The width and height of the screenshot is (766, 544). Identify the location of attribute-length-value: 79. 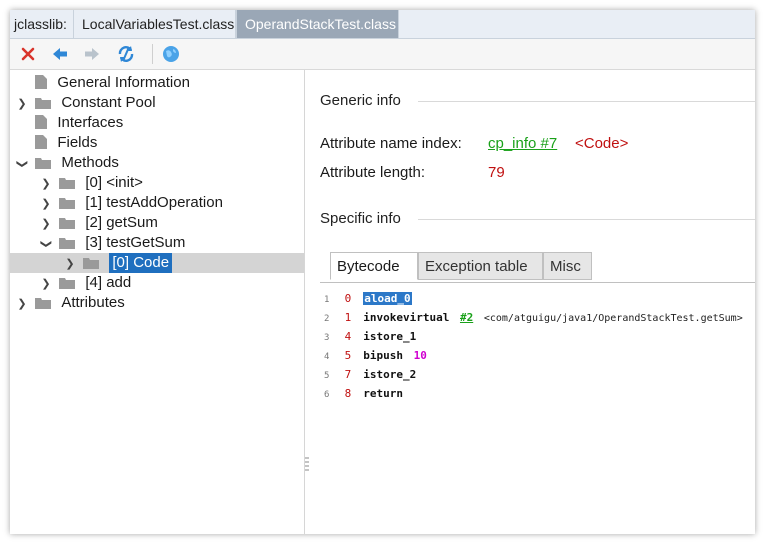
(496, 172).